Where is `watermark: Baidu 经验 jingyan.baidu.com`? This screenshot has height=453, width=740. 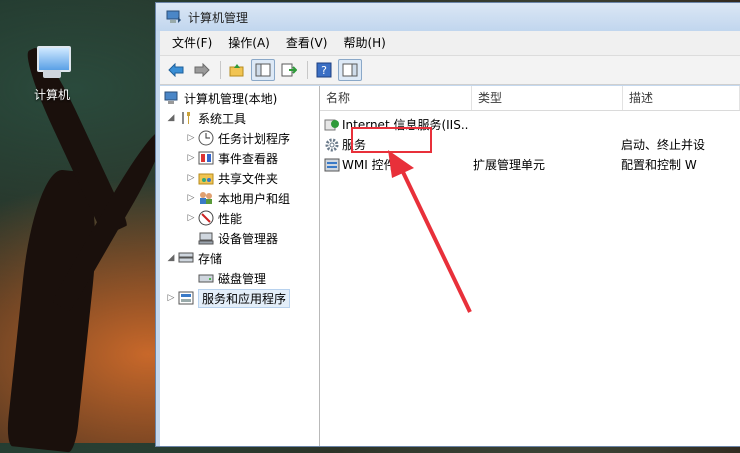 watermark: Baidu 经验 jingyan.baidu.com is located at coordinates (641, 414).